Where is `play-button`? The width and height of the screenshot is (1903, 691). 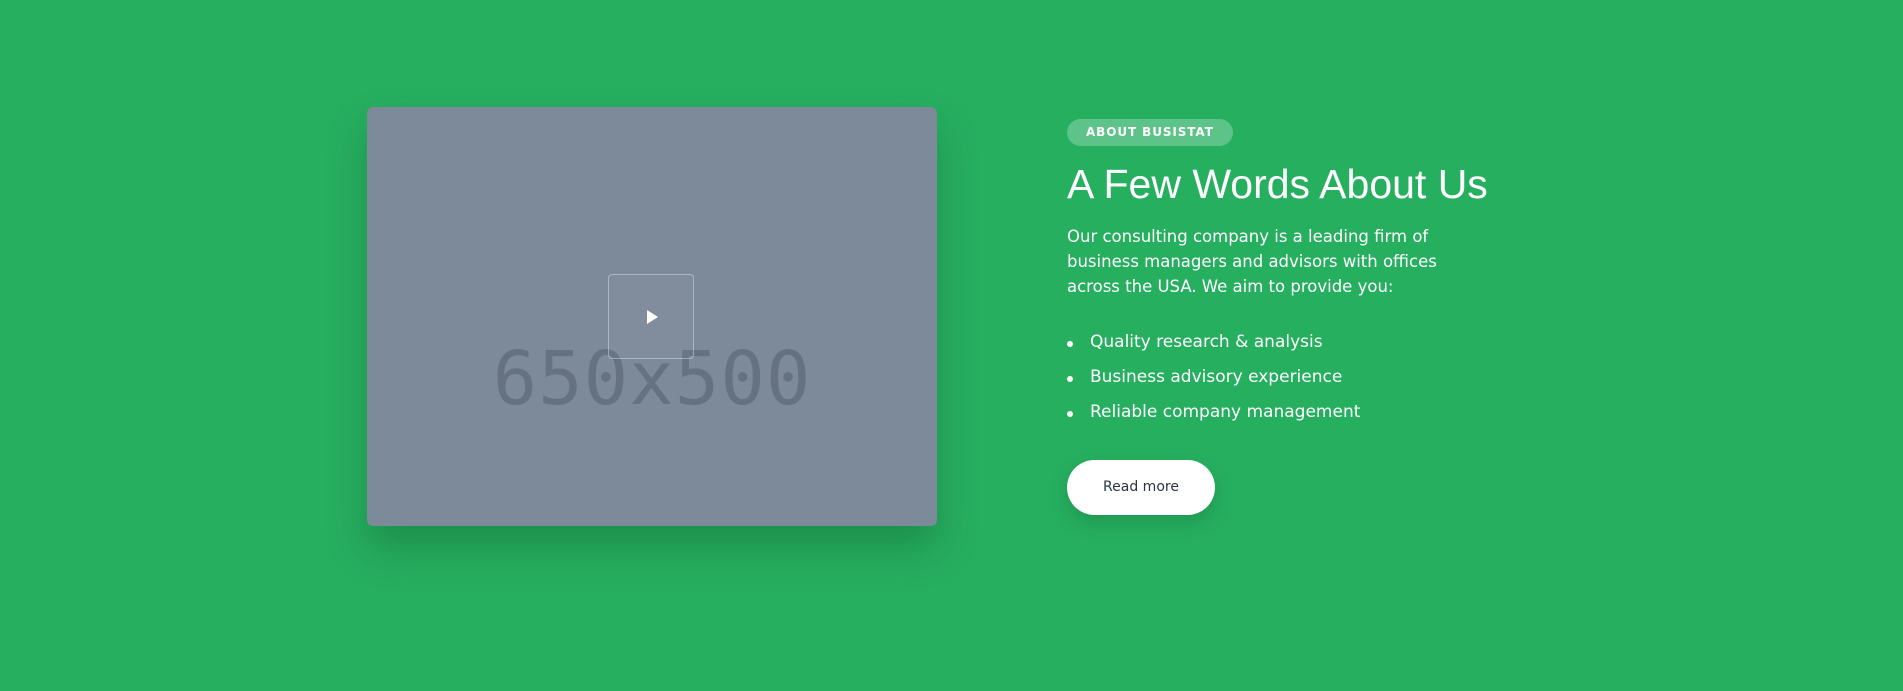
play-button is located at coordinates (651, 316).